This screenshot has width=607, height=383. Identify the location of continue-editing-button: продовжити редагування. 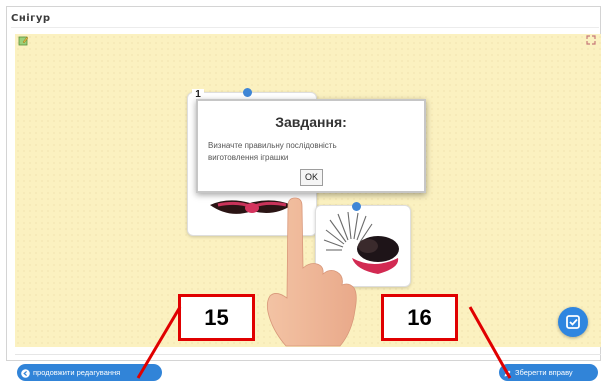
(89, 372).